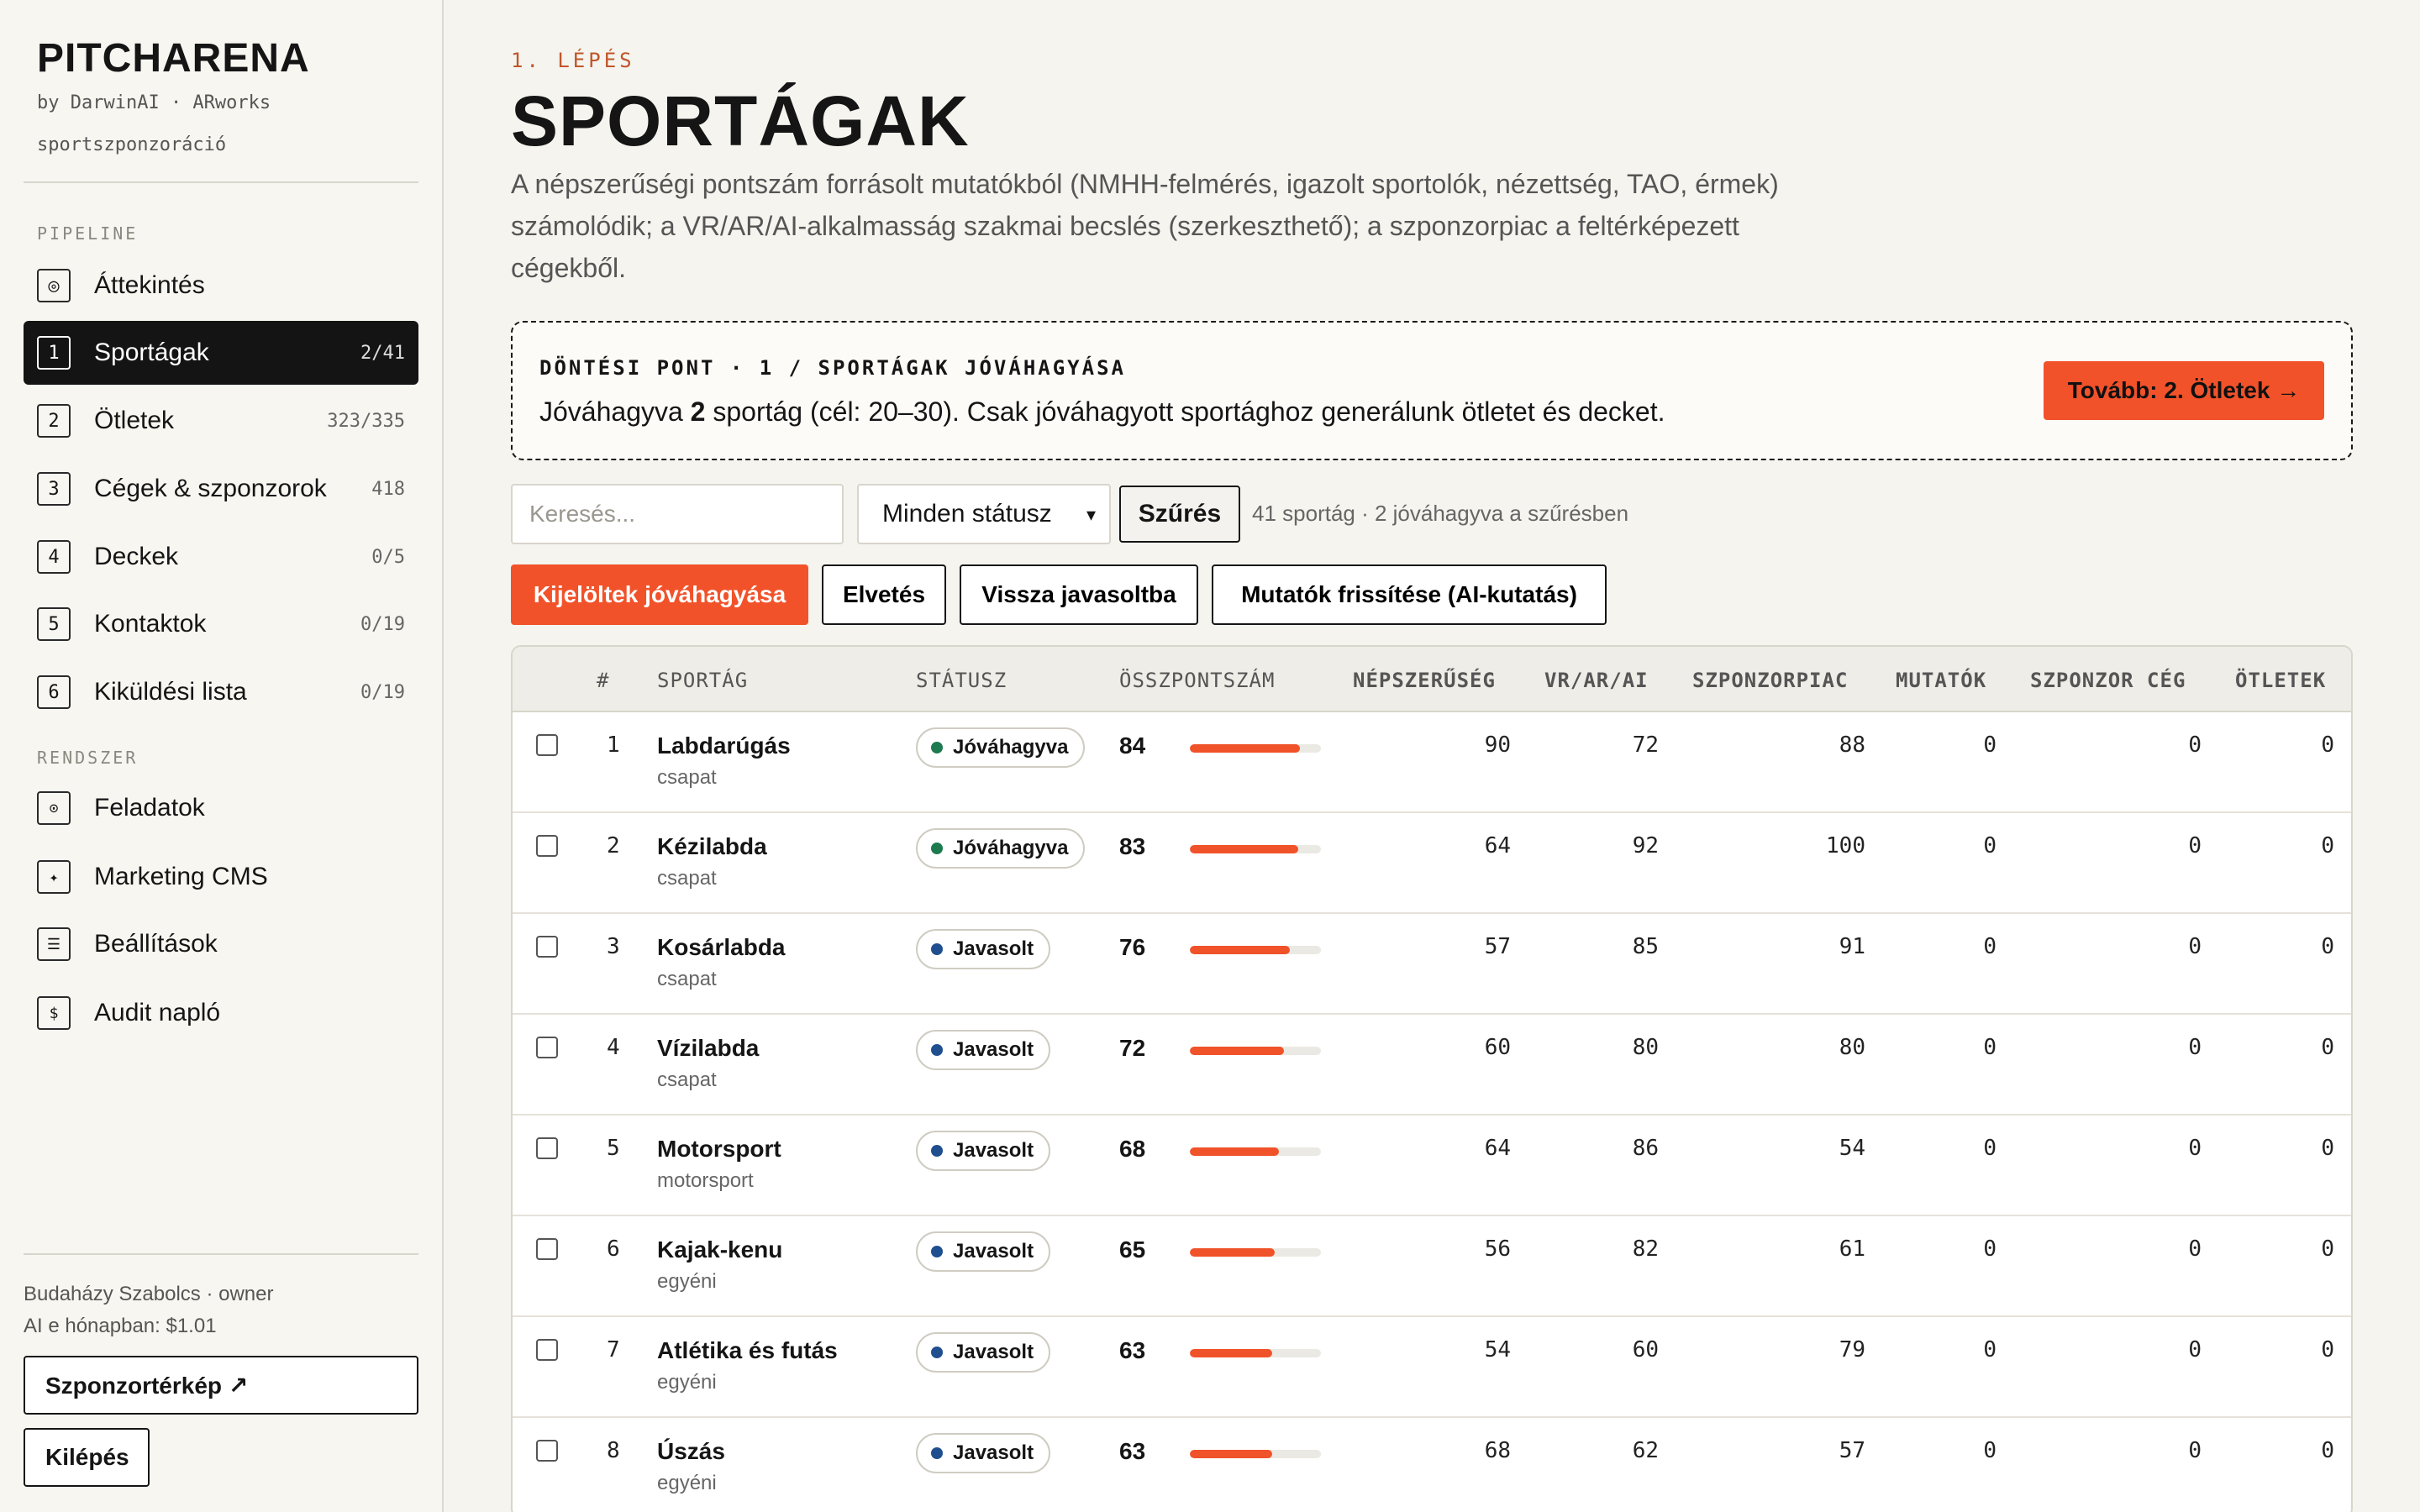  Describe the element at coordinates (150, 624) in the screenshot. I see `sidebar-item-label: Kontaktok` at that location.